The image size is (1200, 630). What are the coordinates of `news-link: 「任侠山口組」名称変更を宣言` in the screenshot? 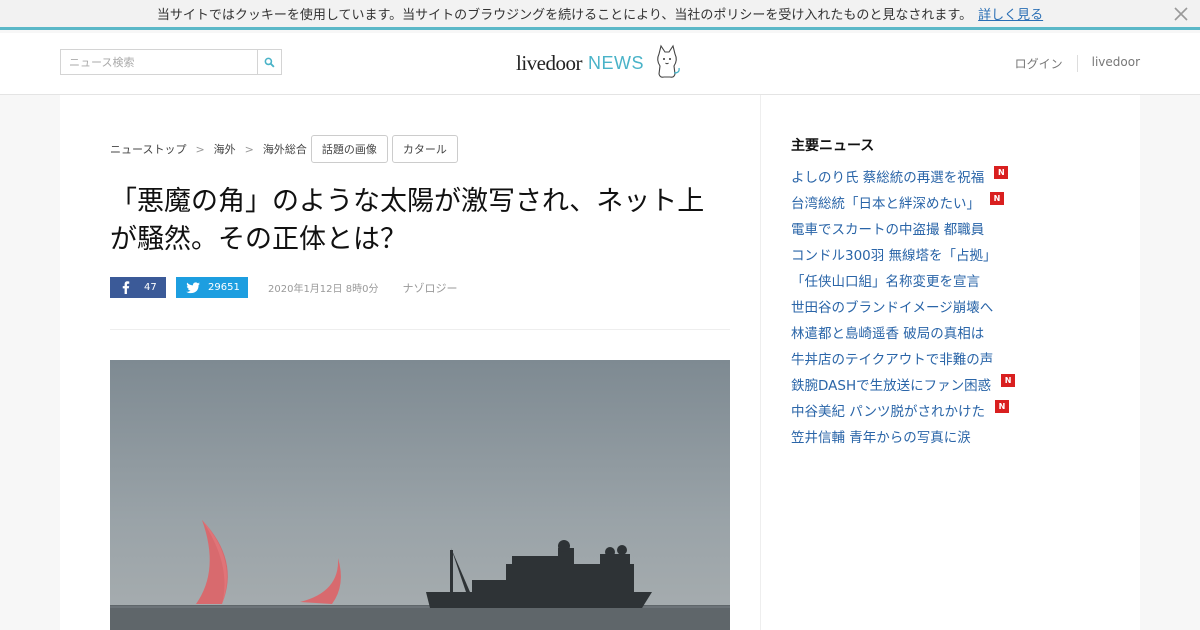 It's located at (885, 280).